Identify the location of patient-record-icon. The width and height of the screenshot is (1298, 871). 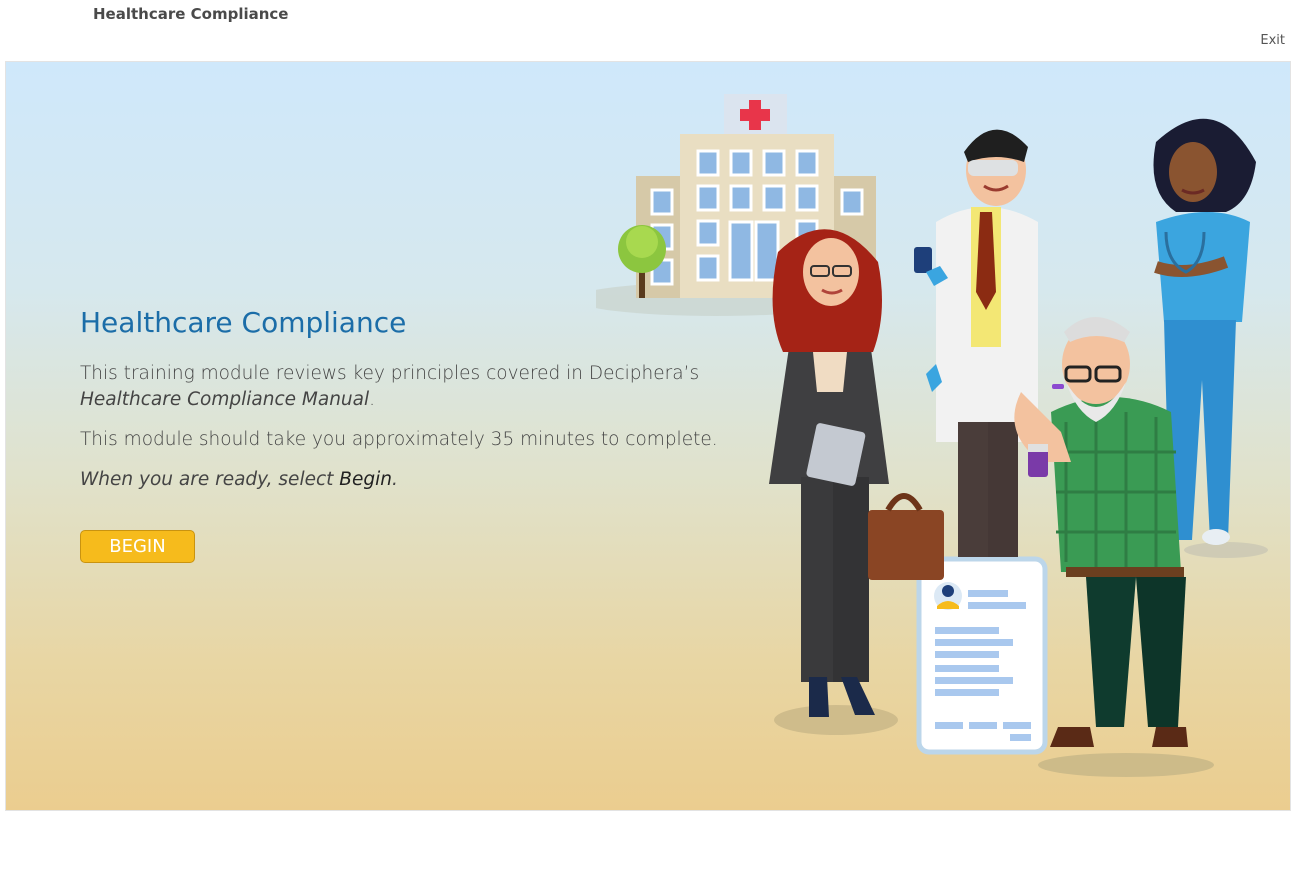
(982, 655).